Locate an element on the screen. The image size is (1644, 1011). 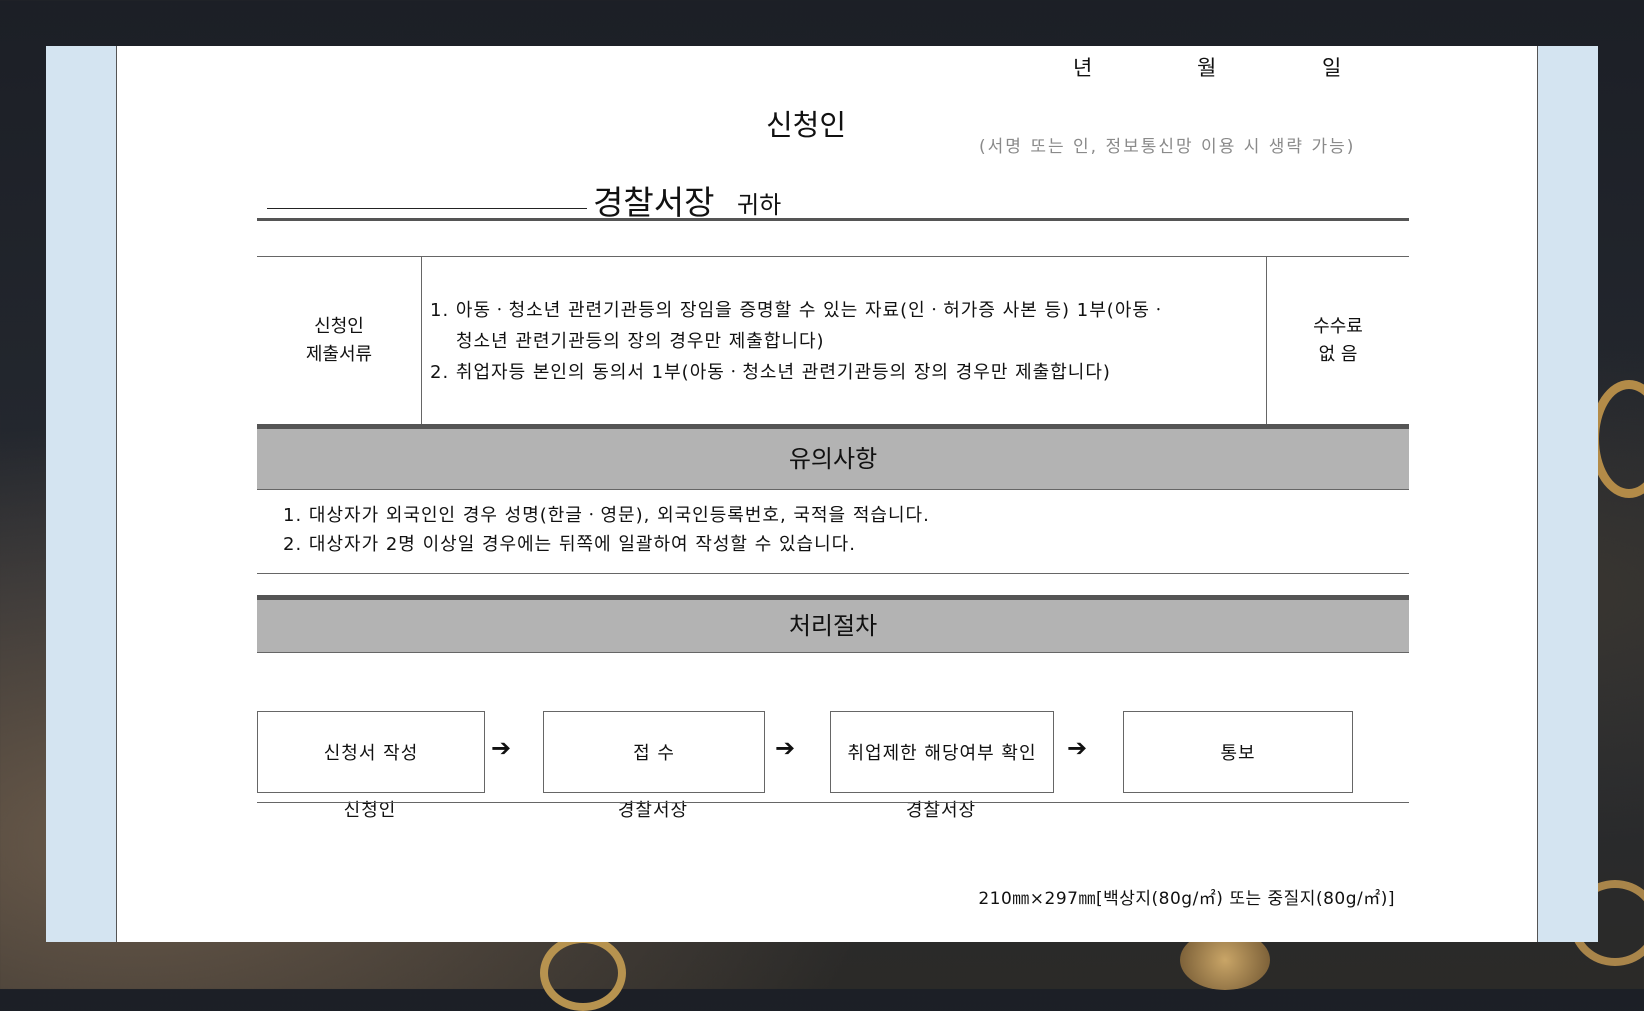
procedure-step-label: 취업제한 해당여부 확인 is located at coordinates (942, 753).